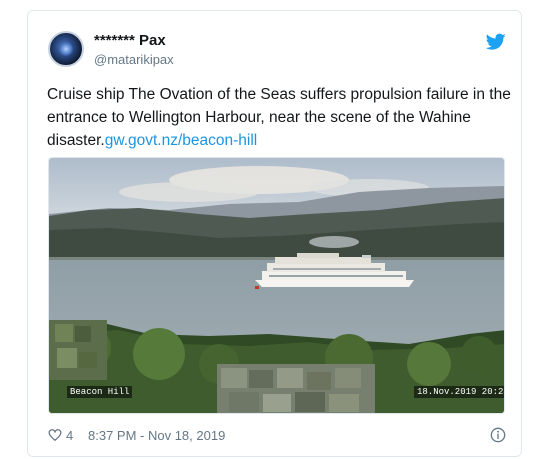  What do you see at coordinates (181, 140) in the screenshot?
I see `tweet-link: gw.govt.nz/beacon-hill` at bounding box center [181, 140].